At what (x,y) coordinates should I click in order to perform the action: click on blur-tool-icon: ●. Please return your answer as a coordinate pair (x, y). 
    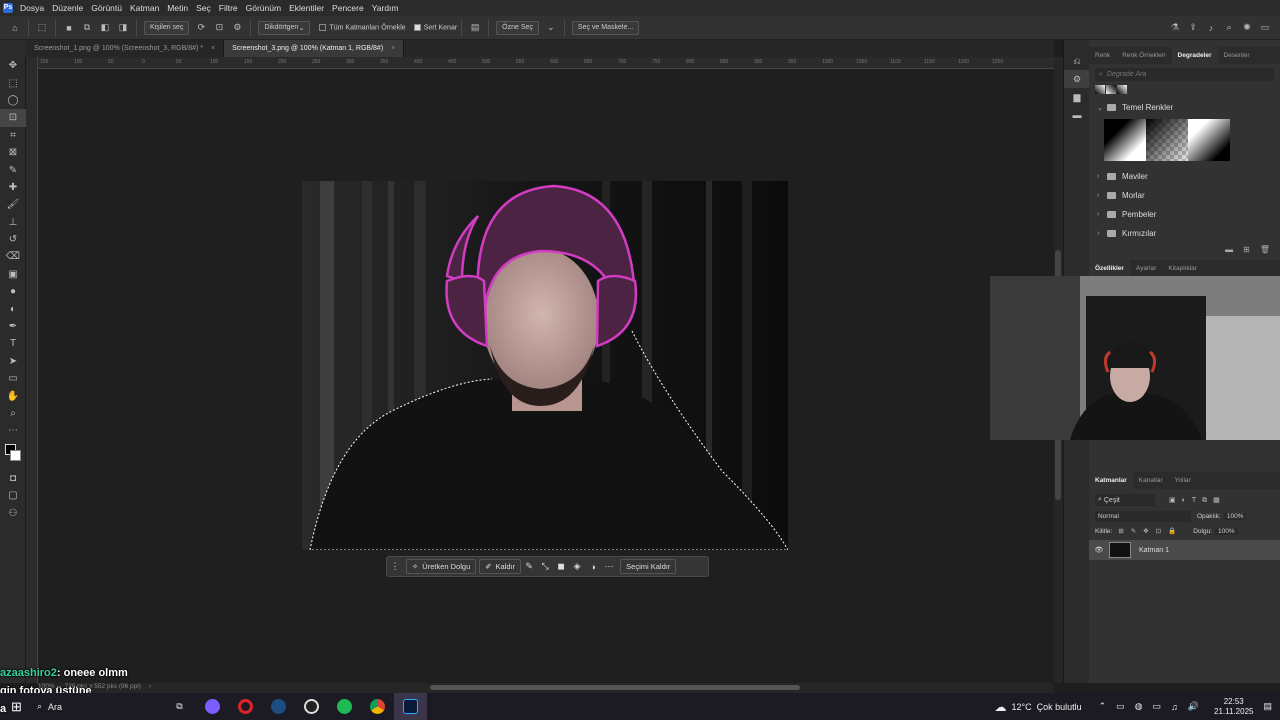
    Looking at the image, I should click on (13, 291).